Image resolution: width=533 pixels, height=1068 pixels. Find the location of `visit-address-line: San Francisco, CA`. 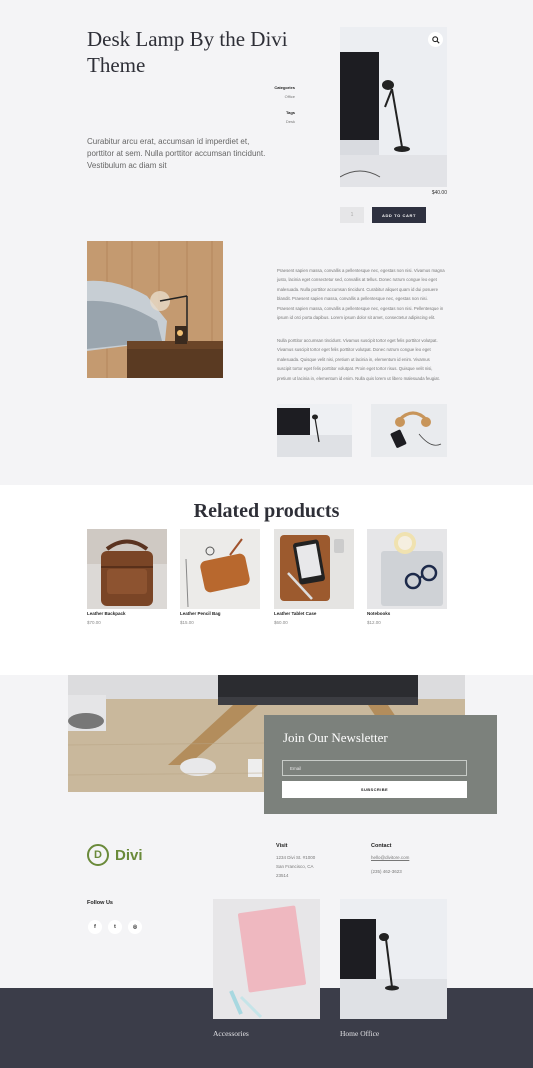

visit-address-line: San Francisco, CA is located at coordinates (295, 866).